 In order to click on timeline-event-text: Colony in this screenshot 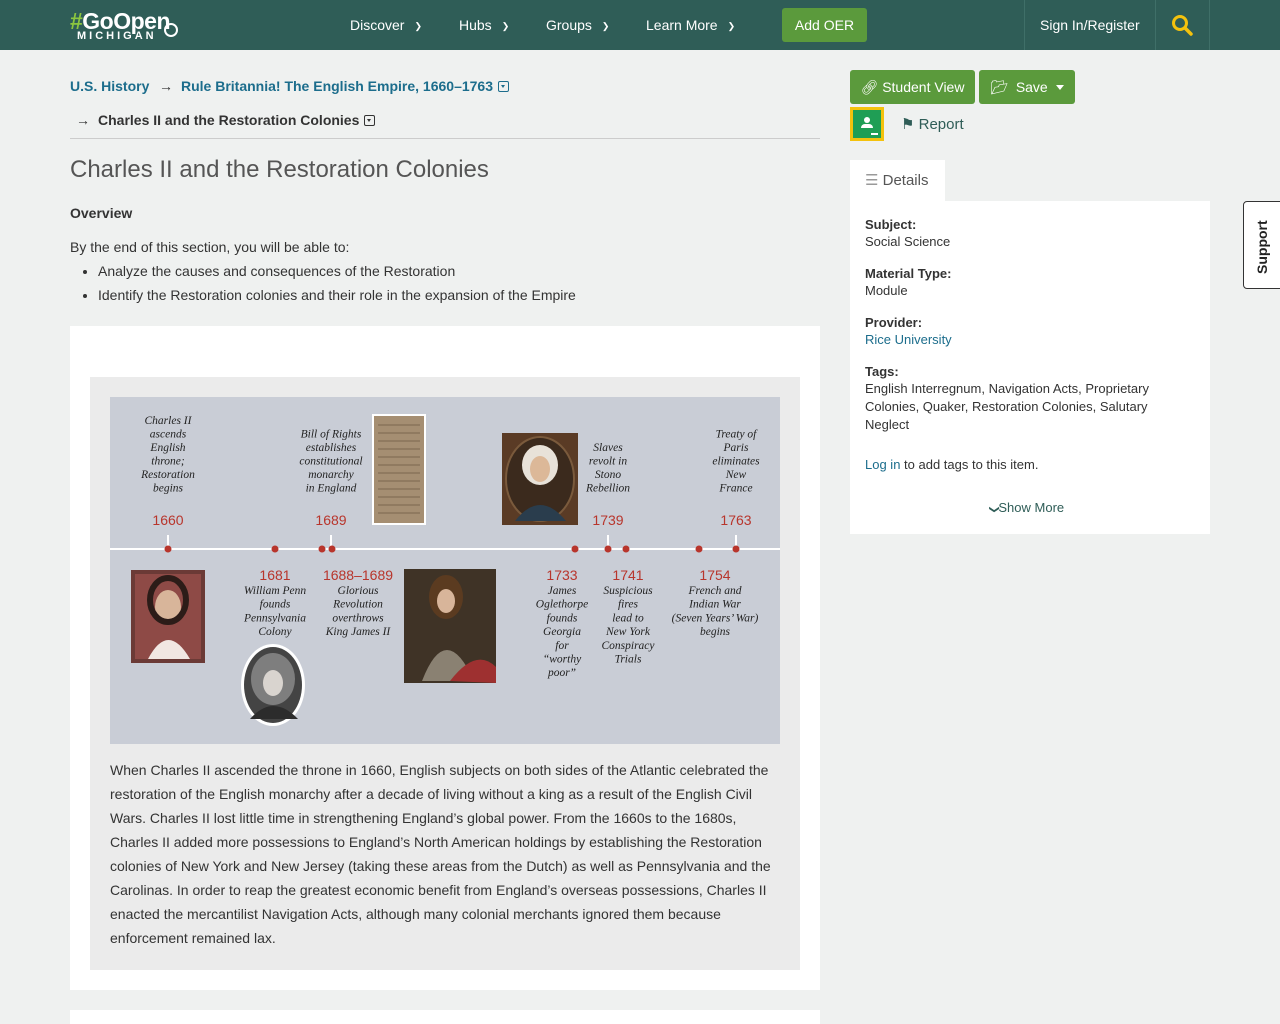, I will do `click(275, 632)`.